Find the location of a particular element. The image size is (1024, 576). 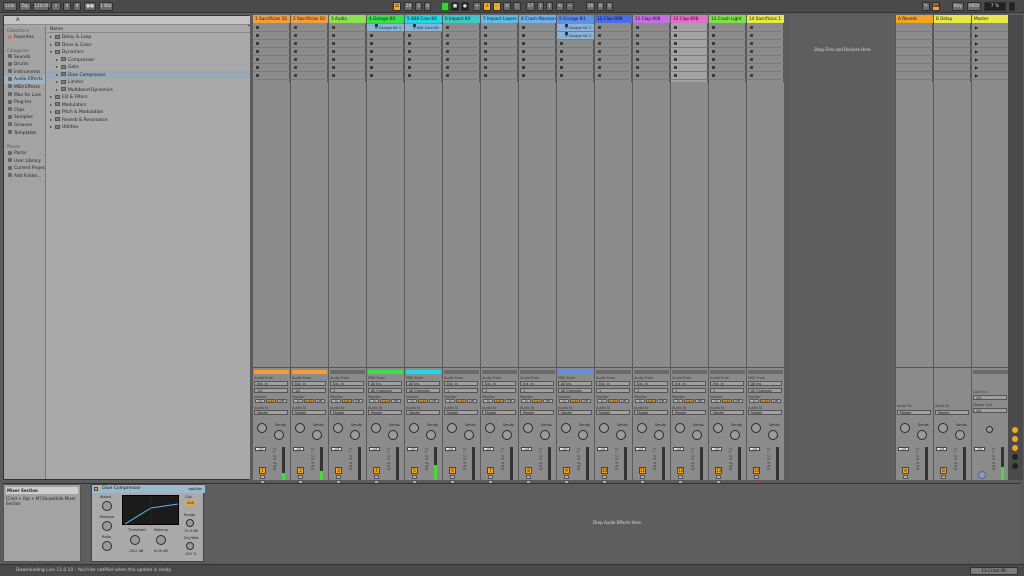

ratio-knob is located at coordinates (107, 546).